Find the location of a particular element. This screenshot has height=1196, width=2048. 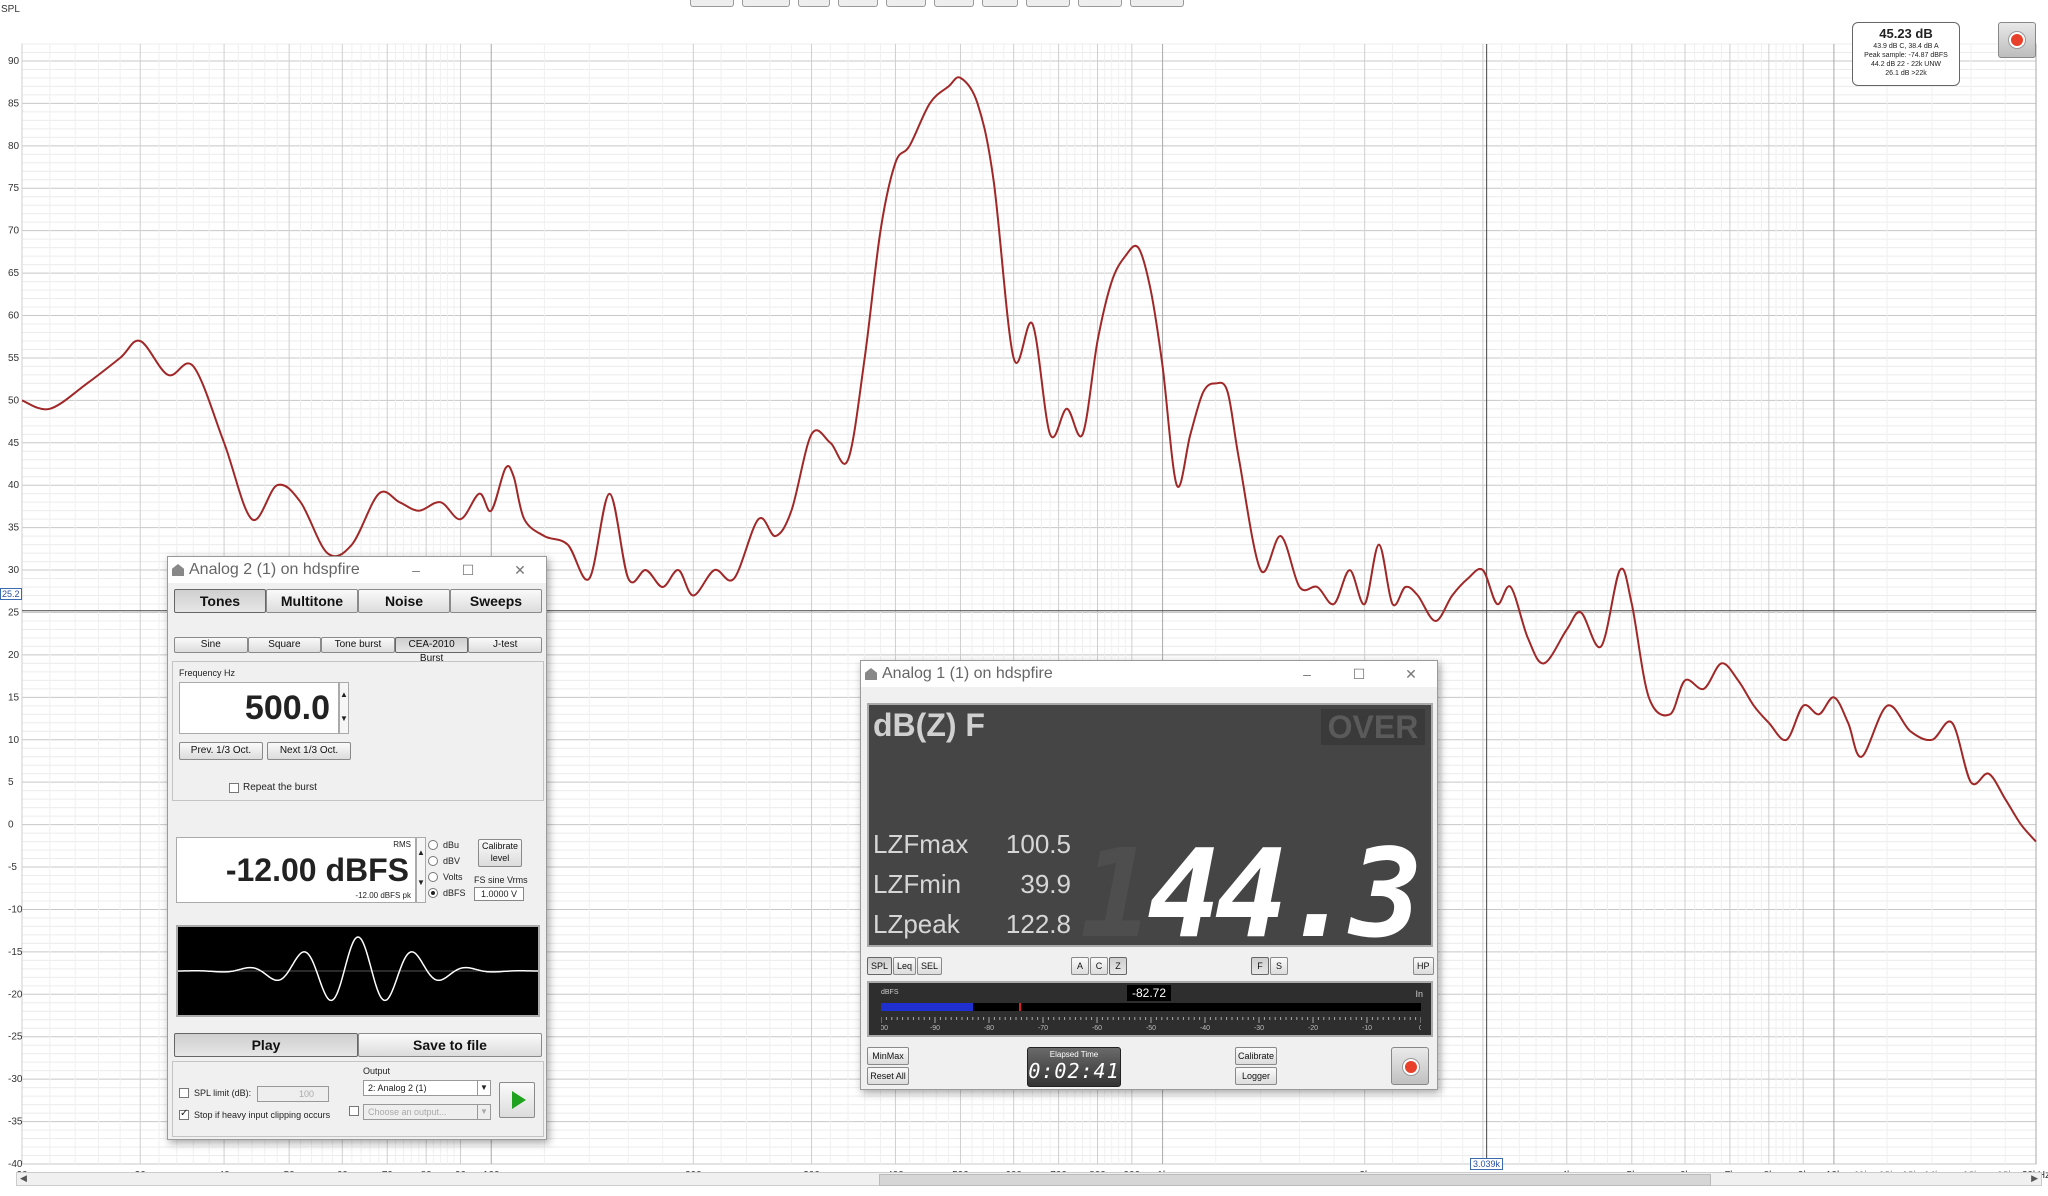

unit-option-dbfs: dBFS is located at coordinates (447, 893).